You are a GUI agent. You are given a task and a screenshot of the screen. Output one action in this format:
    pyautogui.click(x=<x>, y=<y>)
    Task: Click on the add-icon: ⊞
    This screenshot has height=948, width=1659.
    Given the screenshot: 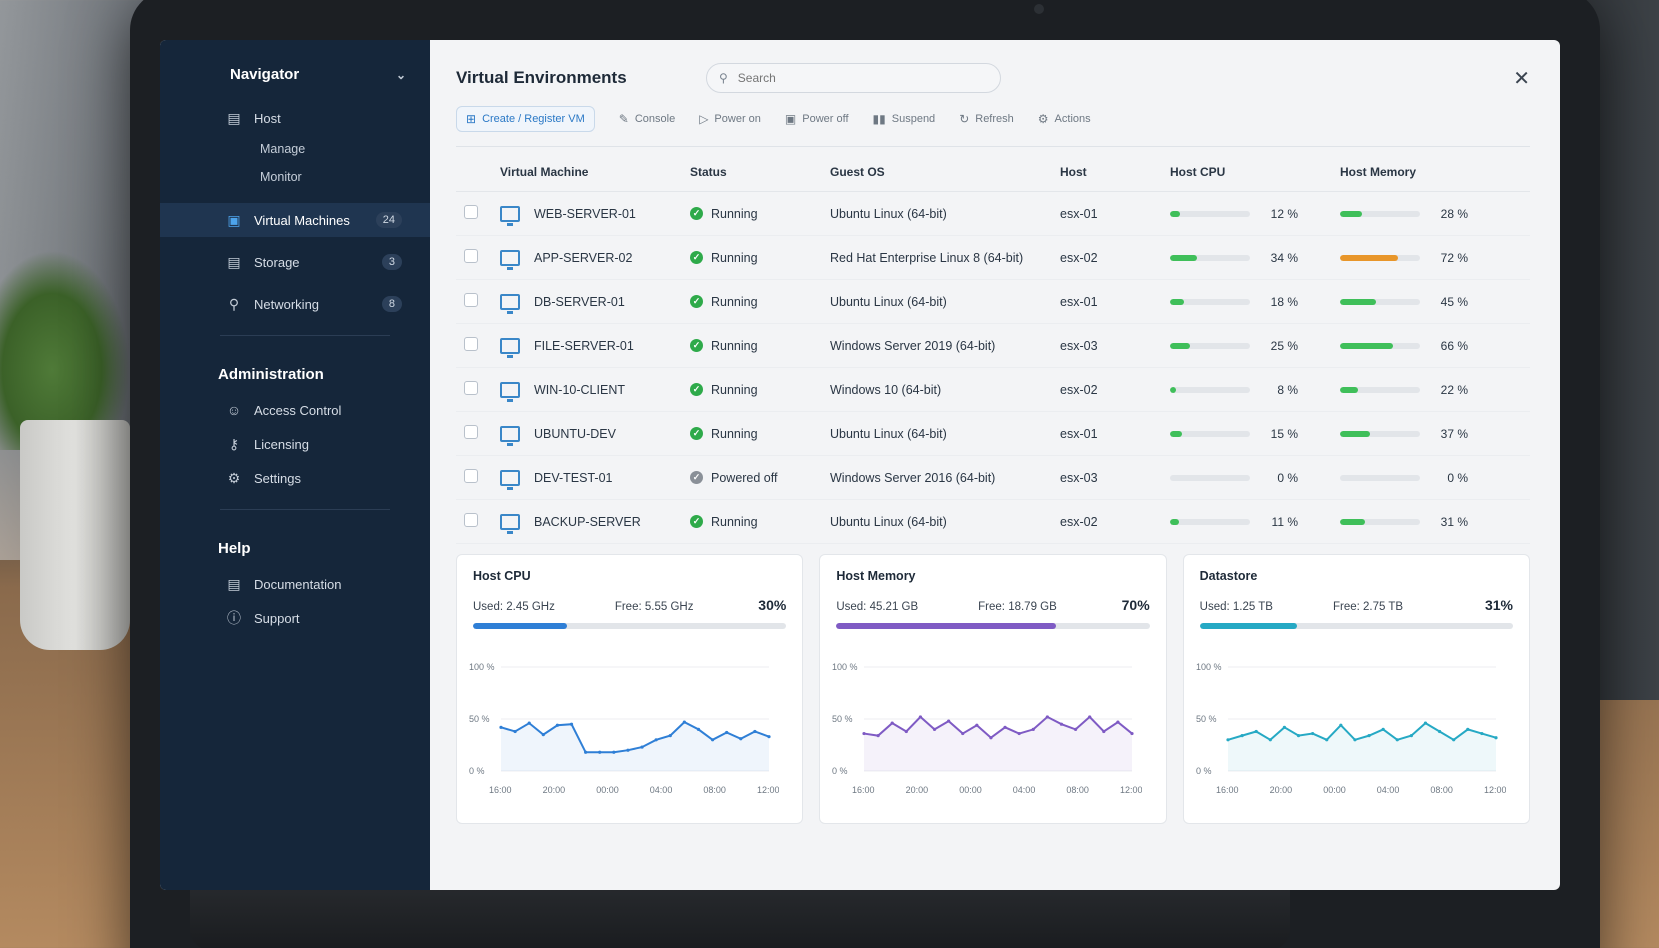 What is the action you would take?
    pyautogui.click(x=471, y=119)
    